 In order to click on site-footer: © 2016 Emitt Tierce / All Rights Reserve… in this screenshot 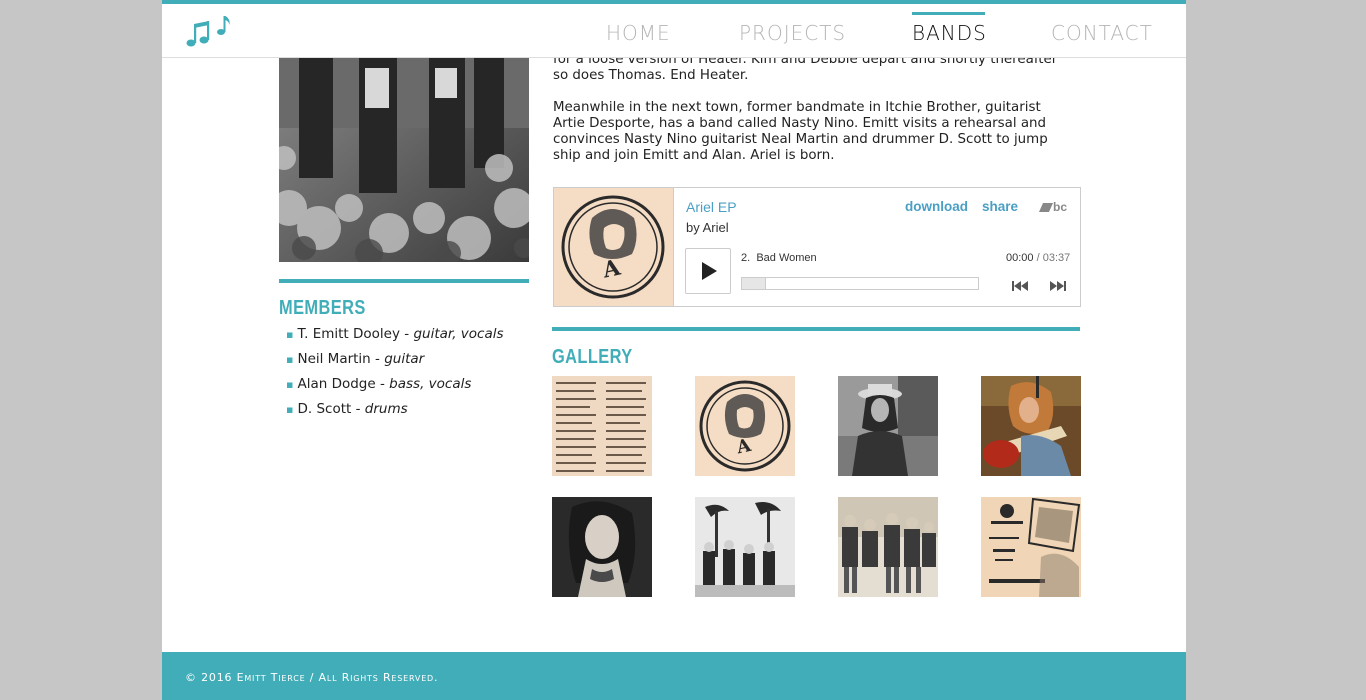, I will do `click(674, 676)`.